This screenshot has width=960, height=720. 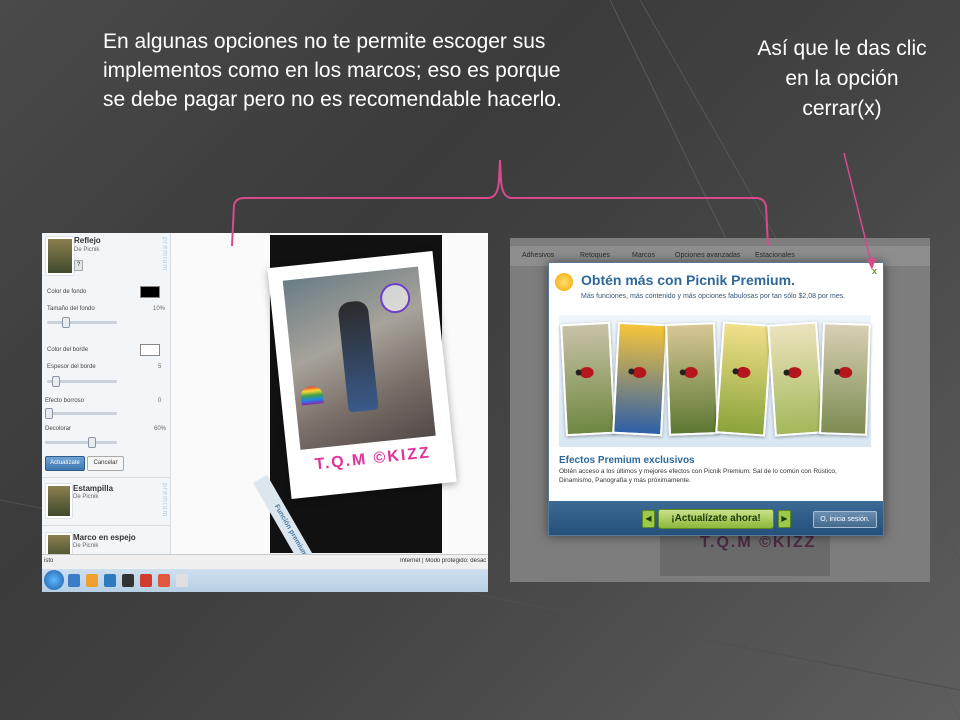 I want to click on annotation-overlay, so click(x=553, y=211).